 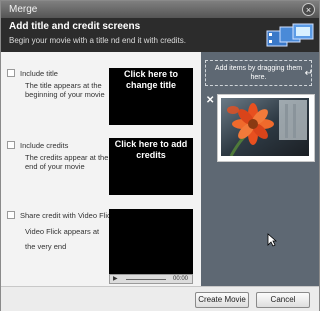 What do you see at coordinates (23, 9) in the screenshot?
I see `window-title: Merge` at bounding box center [23, 9].